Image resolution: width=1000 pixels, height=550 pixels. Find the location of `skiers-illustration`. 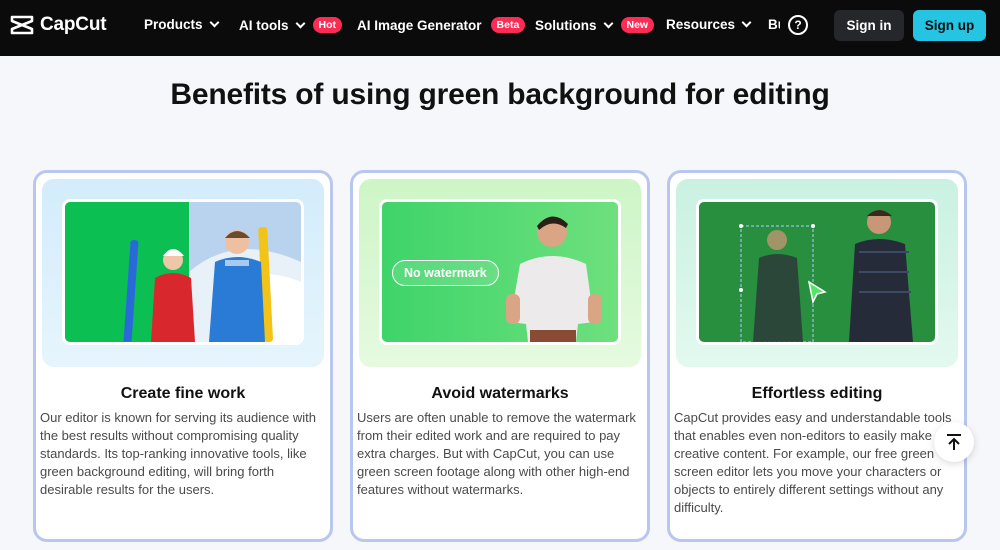

skiers-illustration is located at coordinates (183, 272).